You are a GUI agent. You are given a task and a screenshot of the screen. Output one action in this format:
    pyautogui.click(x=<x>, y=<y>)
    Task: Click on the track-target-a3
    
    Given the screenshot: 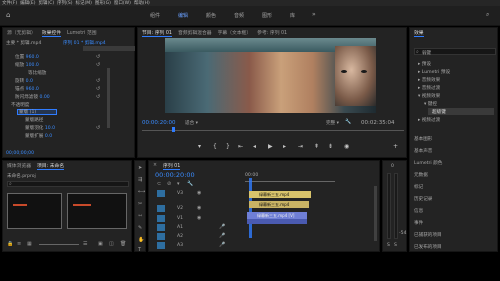 What is the action you would take?
    pyautogui.click(x=161, y=245)
    